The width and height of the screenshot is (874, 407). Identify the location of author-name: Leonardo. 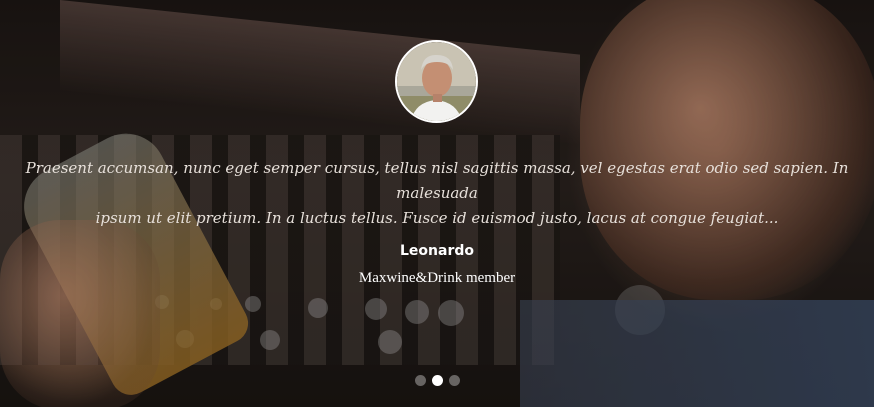
(437, 251).